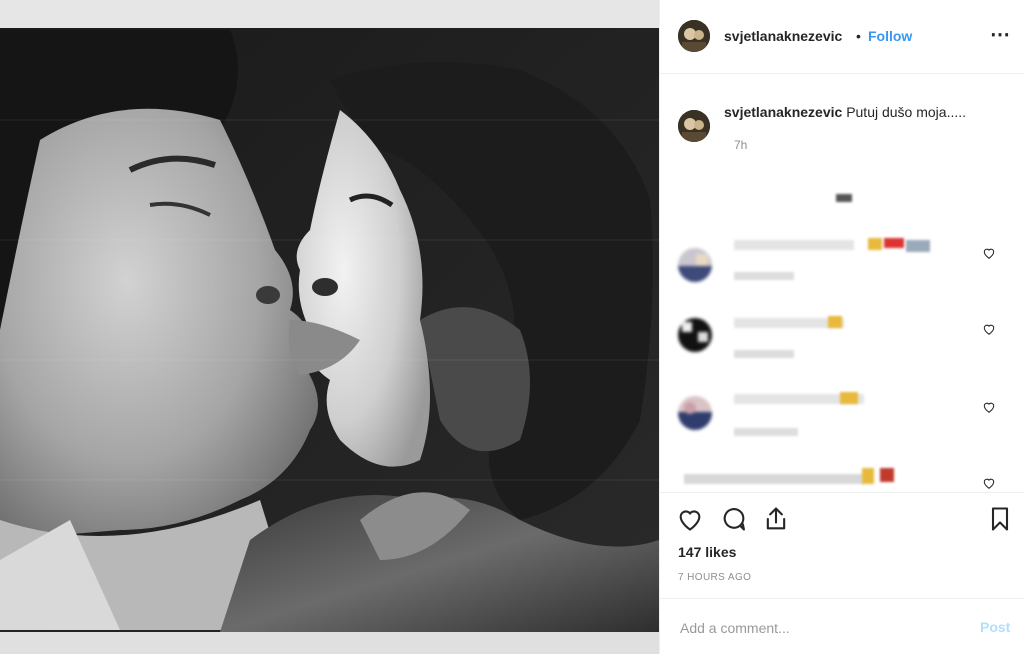 Image resolution: width=1024 pixels, height=654 pixels. Describe the element at coordinates (820, 628) in the screenshot. I see `add-comment-input` at that location.